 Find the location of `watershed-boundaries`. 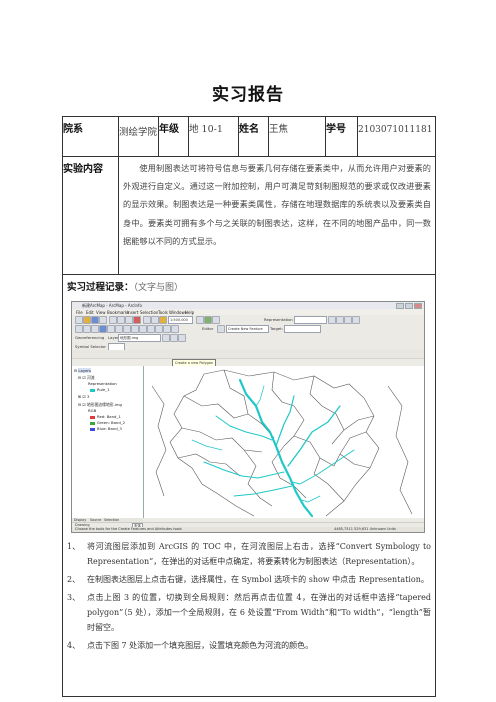

watershed-boundaries is located at coordinates (282, 443).